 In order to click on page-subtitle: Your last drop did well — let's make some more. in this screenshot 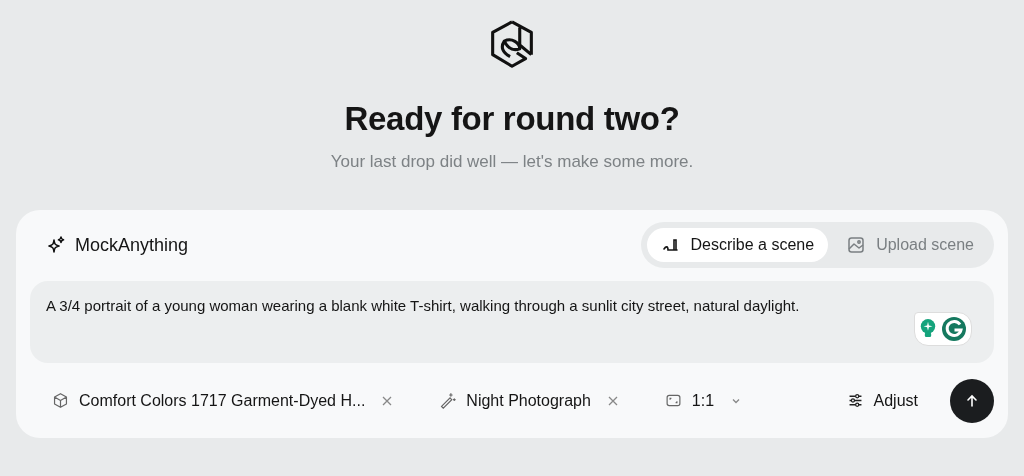, I will do `click(512, 162)`.